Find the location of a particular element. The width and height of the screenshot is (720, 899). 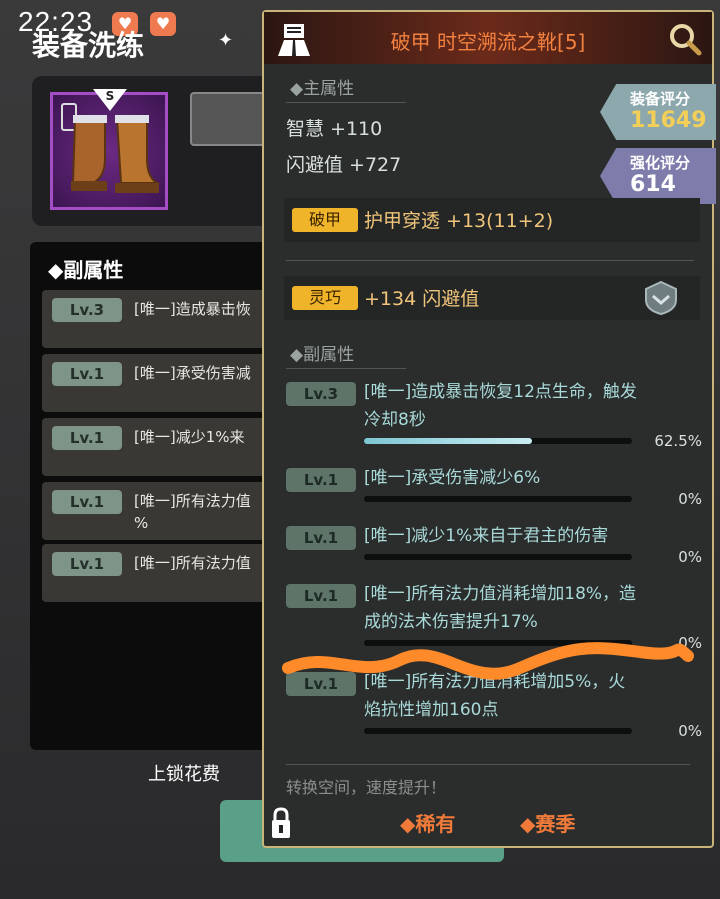

left-substat-row: Lv.3 [唯一]造成暴击恢 is located at coordinates (156, 319).